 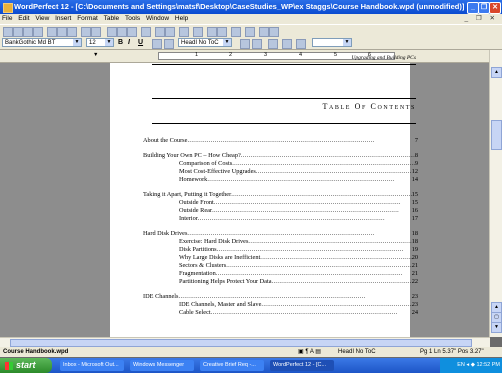 I want to click on font-size-value: 12, so click(x=92, y=43).